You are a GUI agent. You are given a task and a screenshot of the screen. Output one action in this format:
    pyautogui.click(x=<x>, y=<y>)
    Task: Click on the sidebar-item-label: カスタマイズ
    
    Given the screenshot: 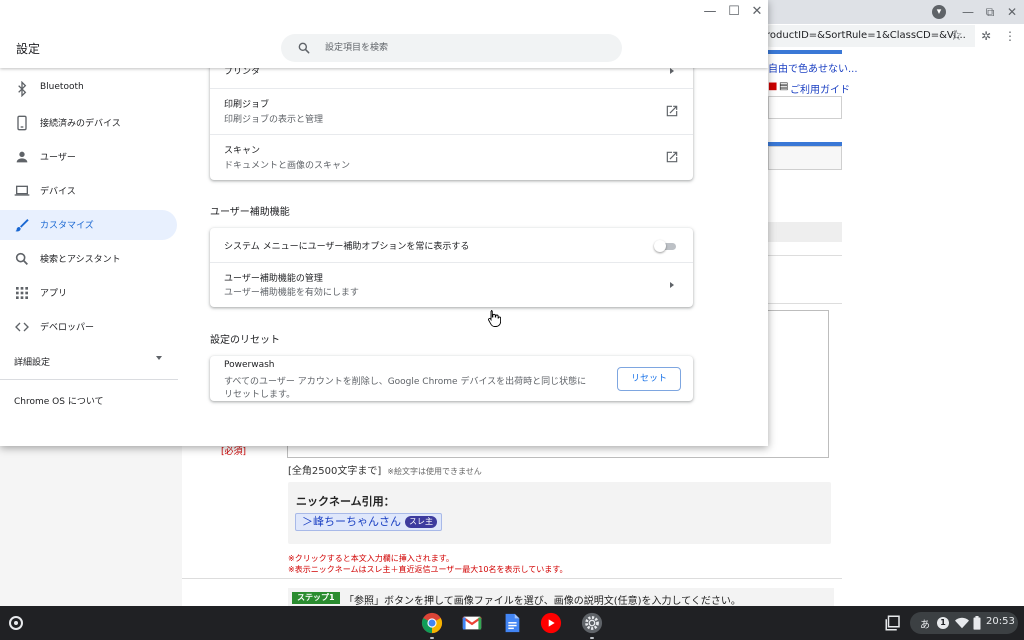 What is the action you would take?
    pyautogui.click(x=67, y=226)
    